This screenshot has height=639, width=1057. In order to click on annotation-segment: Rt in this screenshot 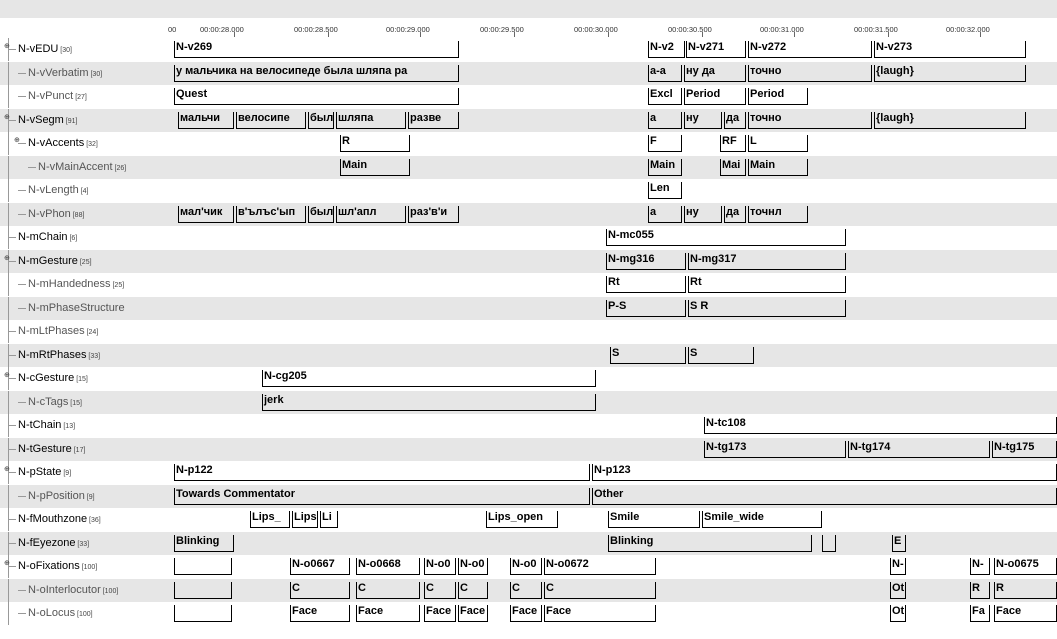, I will do `click(646, 284)`.